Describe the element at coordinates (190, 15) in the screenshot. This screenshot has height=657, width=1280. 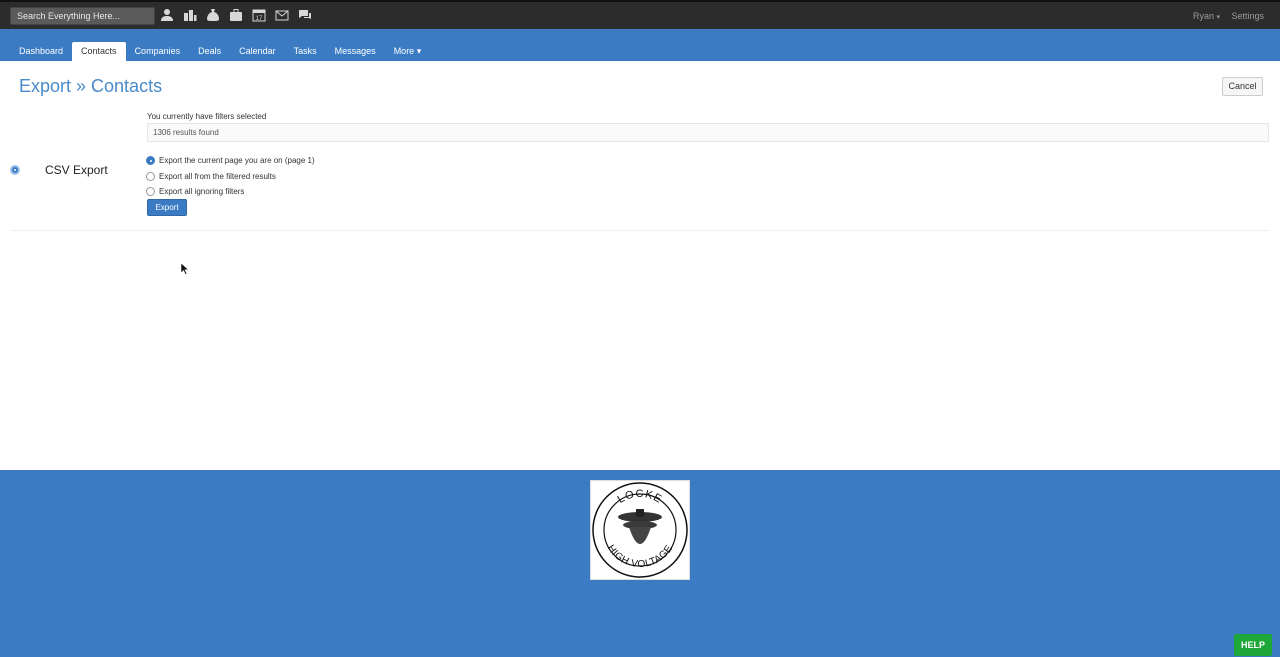
I see `buildings-icon` at that location.